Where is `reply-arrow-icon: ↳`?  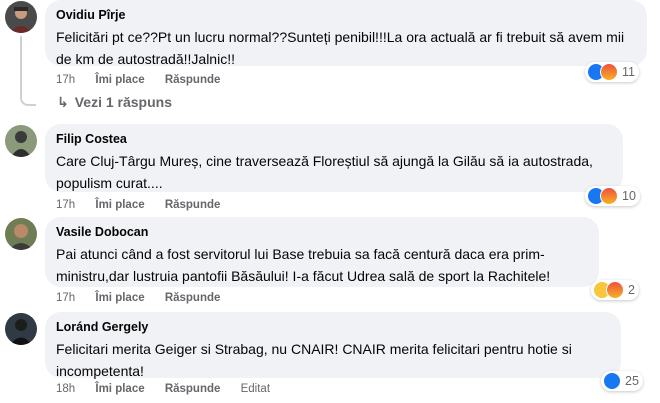
reply-arrow-icon: ↳ is located at coordinates (63, 102).